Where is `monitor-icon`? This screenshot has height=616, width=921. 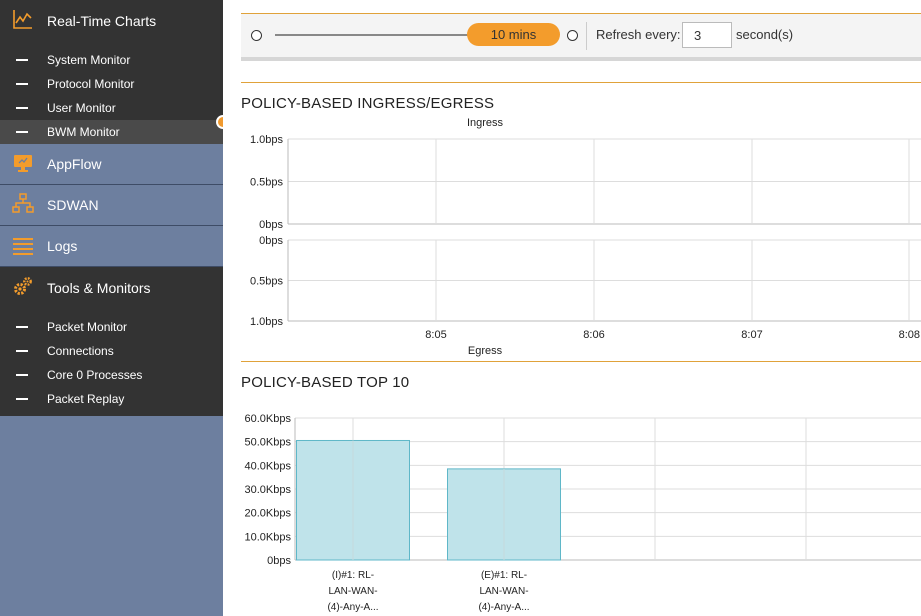 monitor-icon is located at coordinates (23, 163).